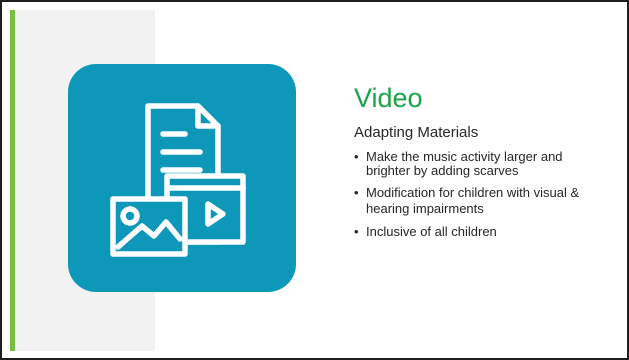 Image resolution: width=629 pixels, height=360 pixels. I want to click on slide-title: Video, so click(388, 98).